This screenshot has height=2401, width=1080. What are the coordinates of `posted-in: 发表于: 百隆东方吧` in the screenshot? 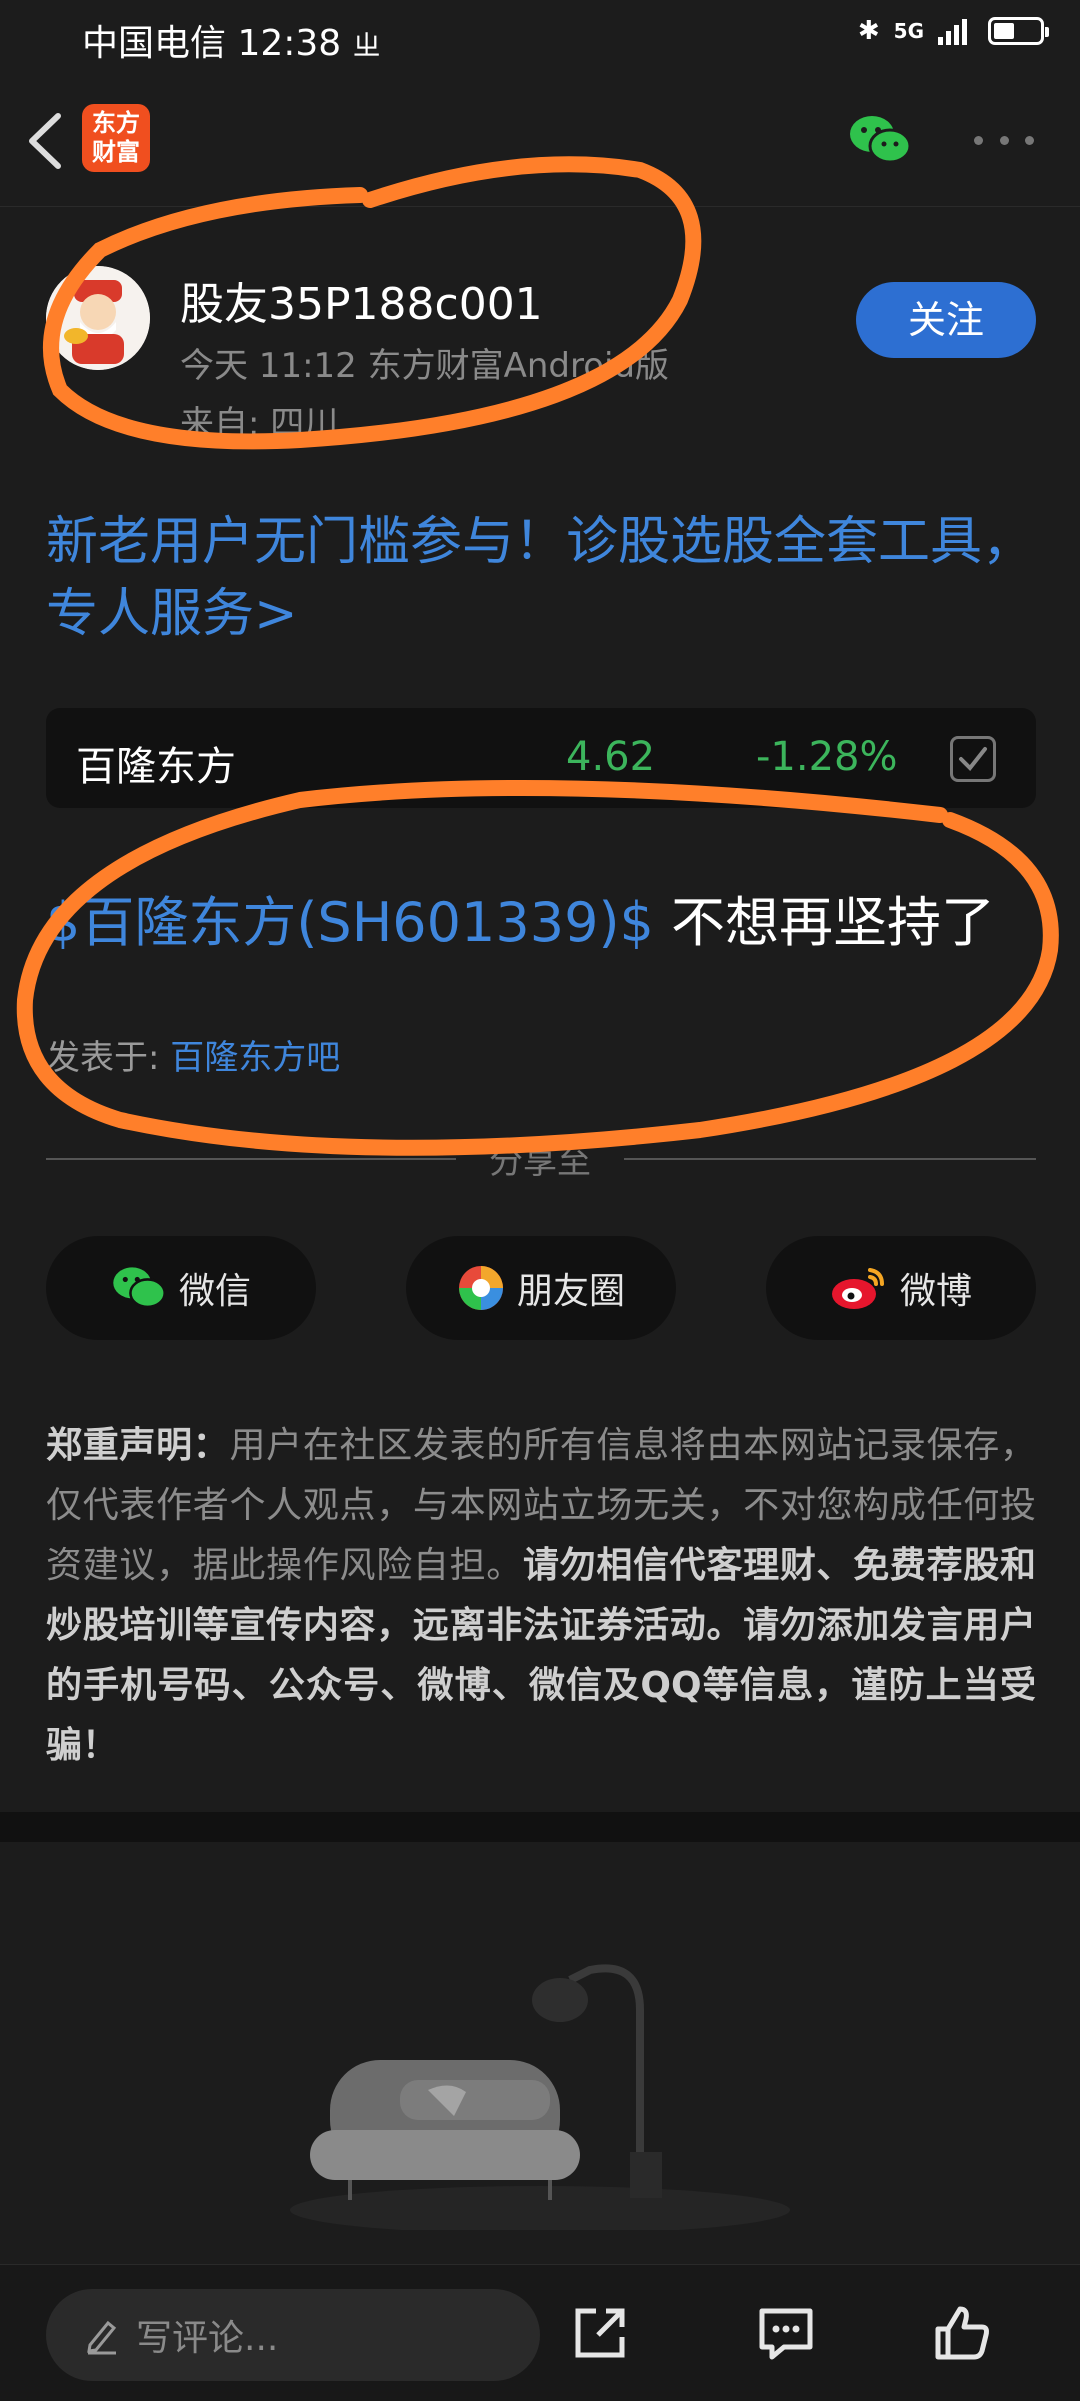 It's located at (193, 1054).